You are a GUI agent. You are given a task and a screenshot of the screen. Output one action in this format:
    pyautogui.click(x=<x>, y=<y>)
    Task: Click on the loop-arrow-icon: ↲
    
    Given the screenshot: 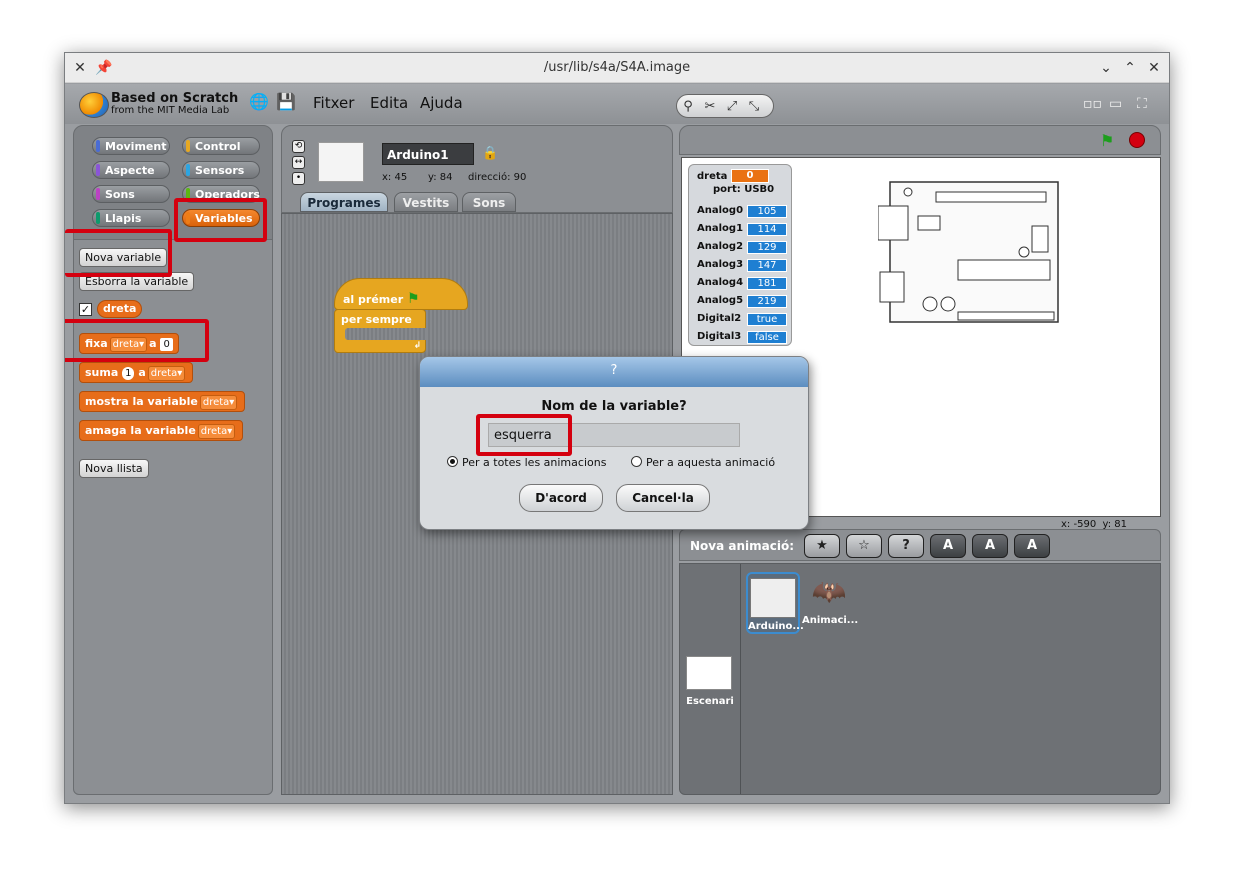 What is the action you would take?
    pyautogui.click(x=417, y=346)
    